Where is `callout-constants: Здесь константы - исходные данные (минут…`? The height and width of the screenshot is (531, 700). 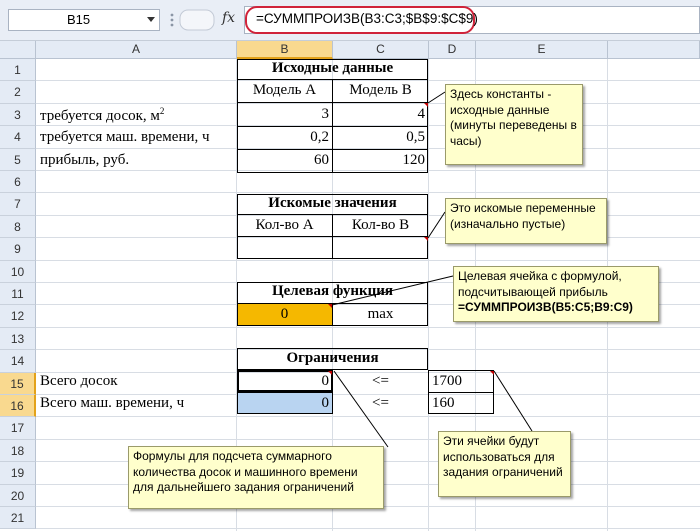
callout-constants: Здесь константы - исходные данные (минут… is located at coordinates (514, 124).